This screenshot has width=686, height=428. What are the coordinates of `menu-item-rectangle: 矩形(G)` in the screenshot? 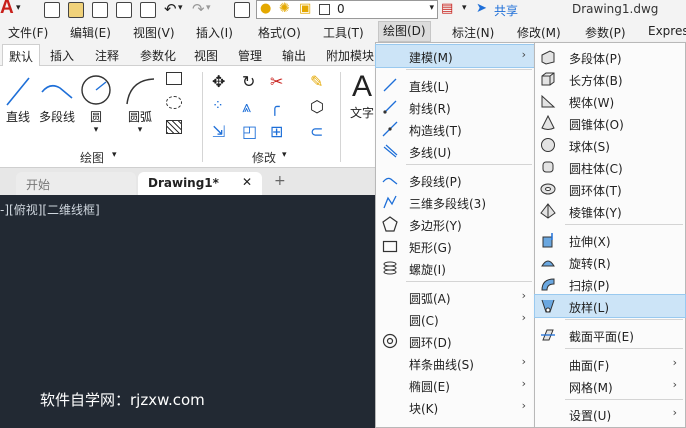 It's located at (455, 246).